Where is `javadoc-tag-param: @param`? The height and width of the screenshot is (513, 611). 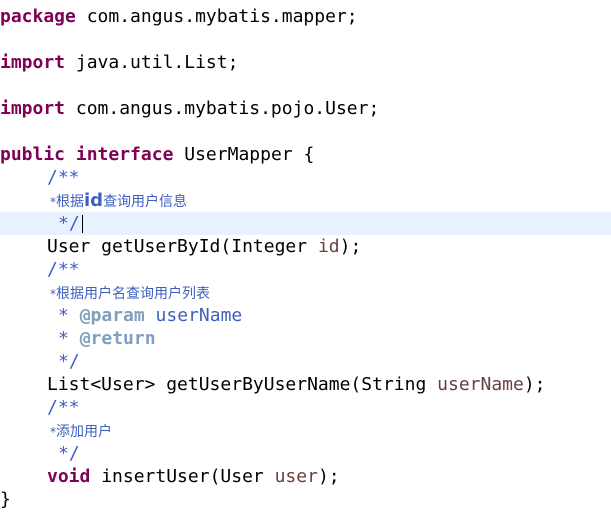
javadoc-tag-param: @param is located at coordinates (112, 315).